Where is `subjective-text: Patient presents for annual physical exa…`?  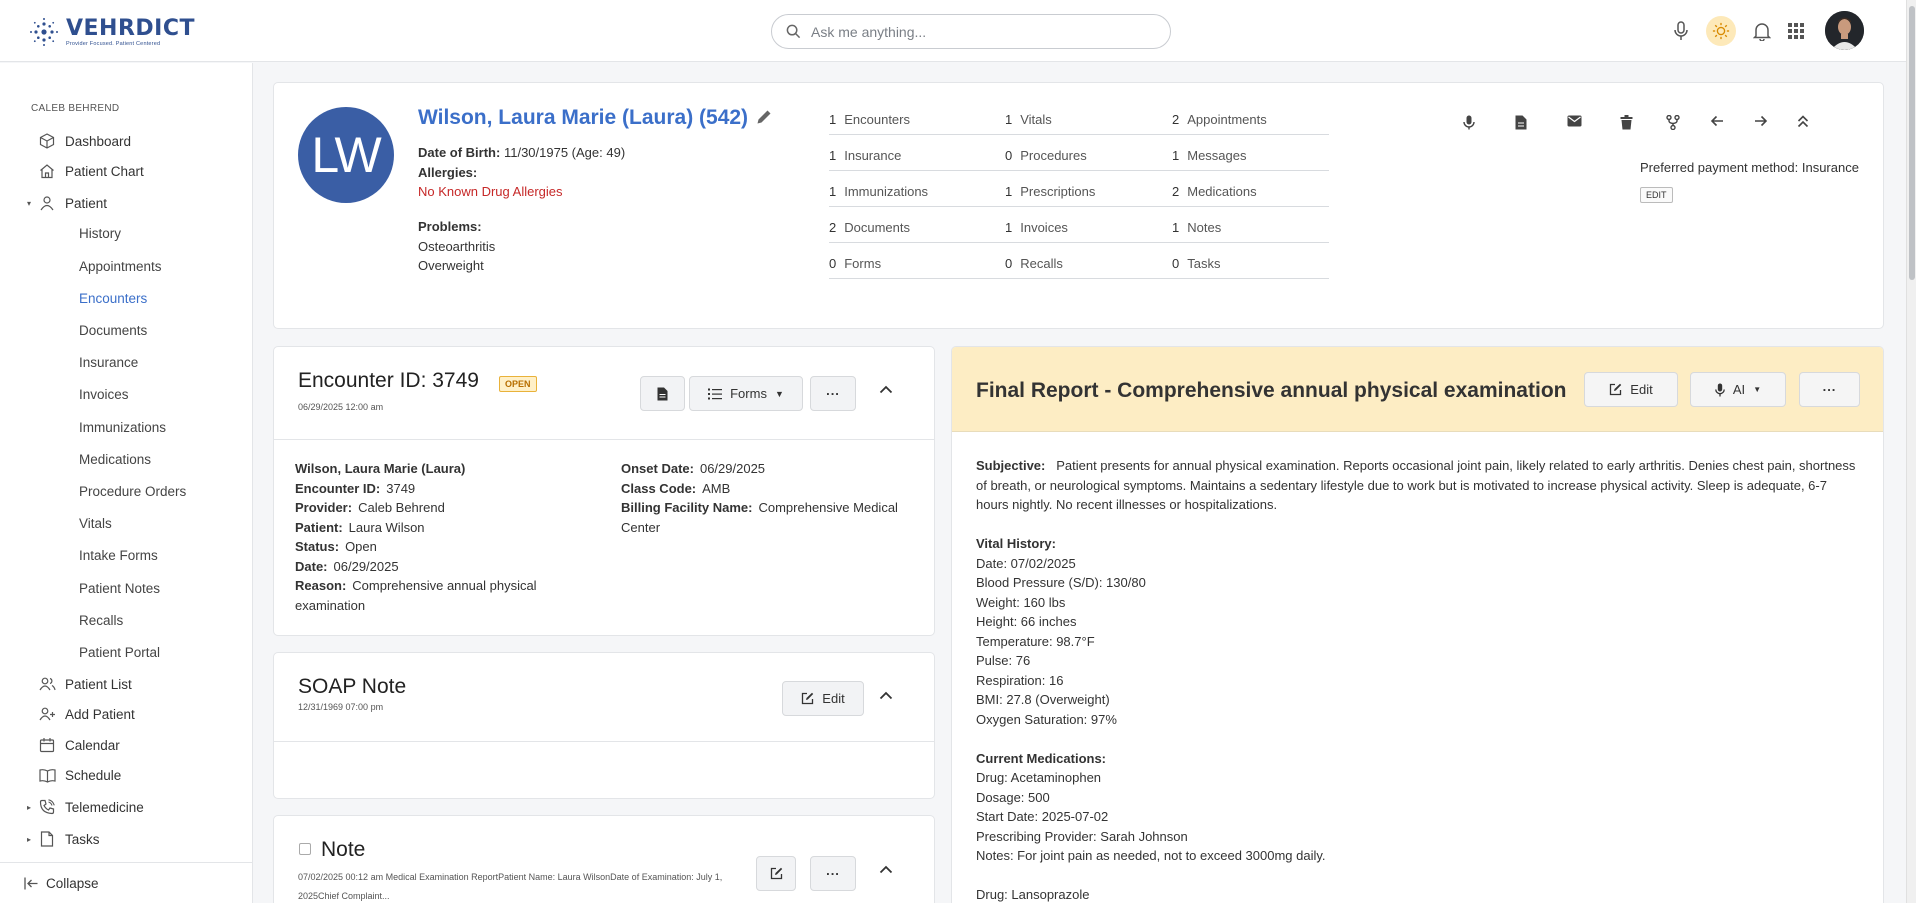 subjective-text: Patient presents for annual physical exa… is located at coordinates (1416, 485).